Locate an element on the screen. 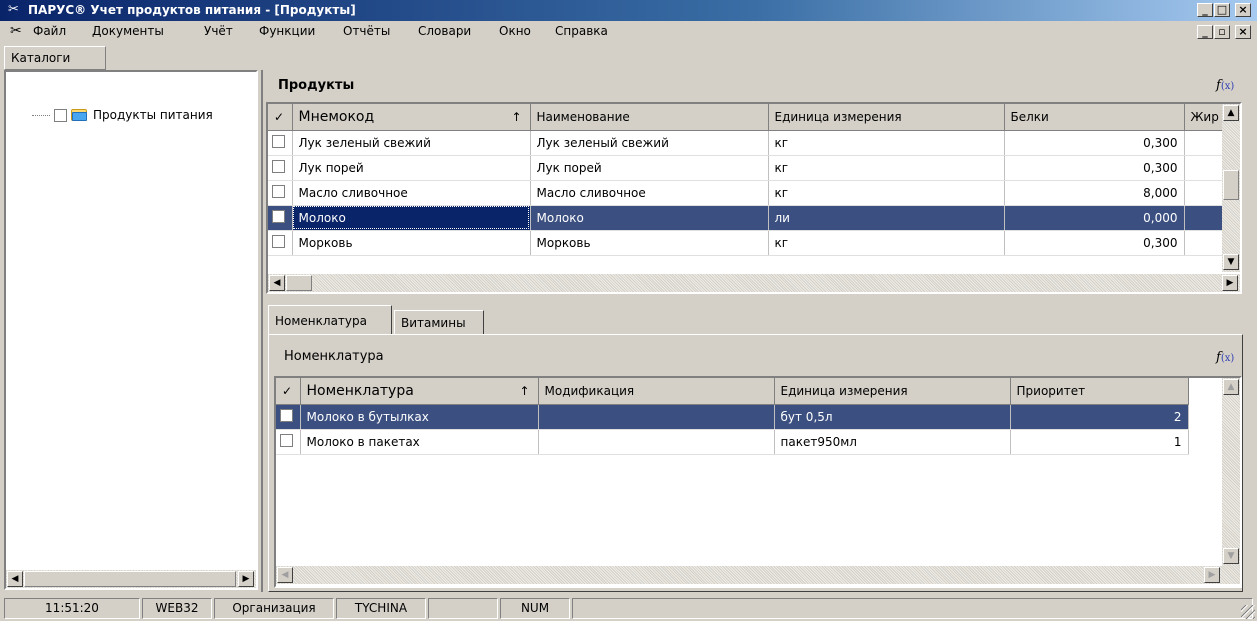 The width and height of the screenshot is (1257, 621). menu-help: Справка is located at coordinates (581, 31).